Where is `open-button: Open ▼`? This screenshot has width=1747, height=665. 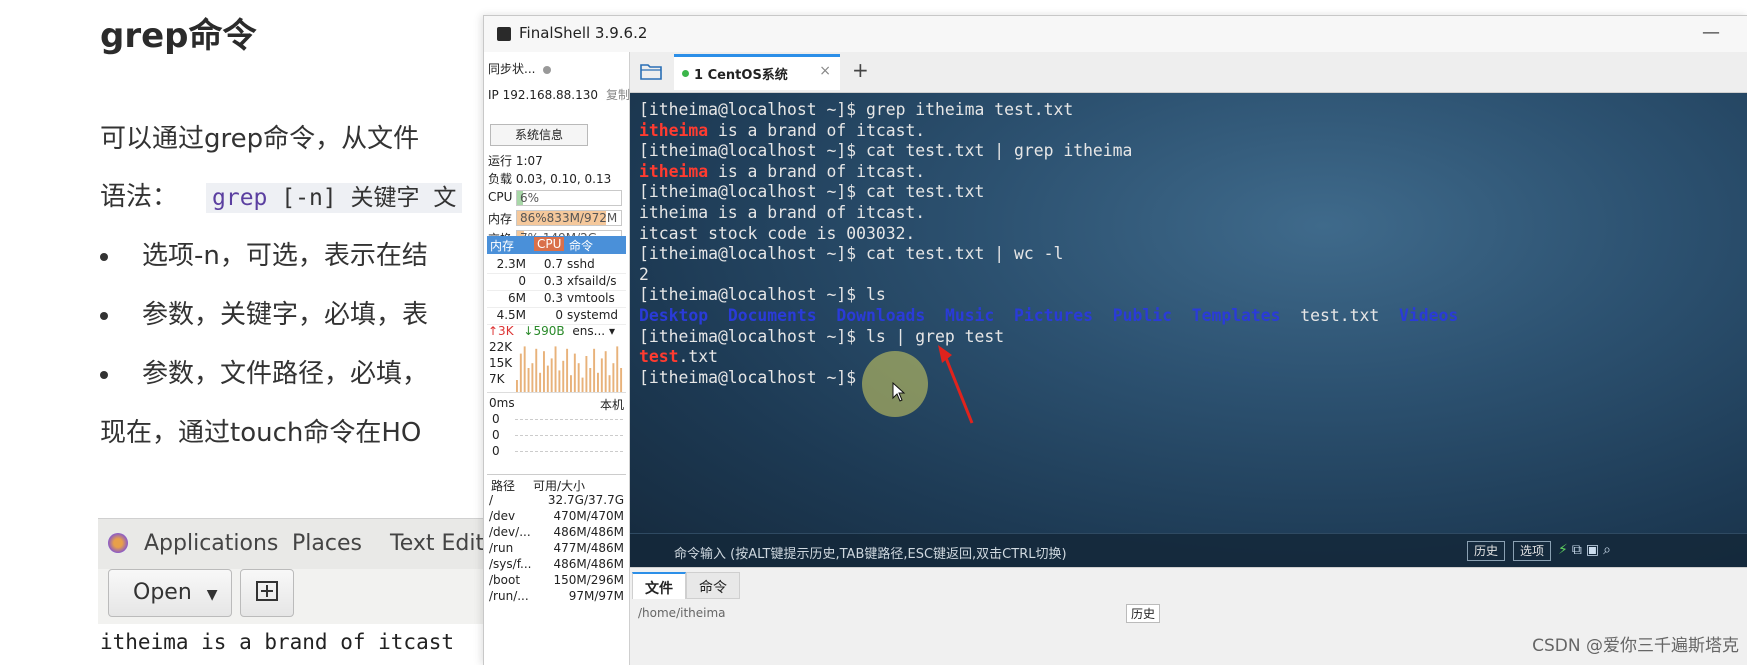 open-button: Open ▼ is located at coordinates (170, 593).